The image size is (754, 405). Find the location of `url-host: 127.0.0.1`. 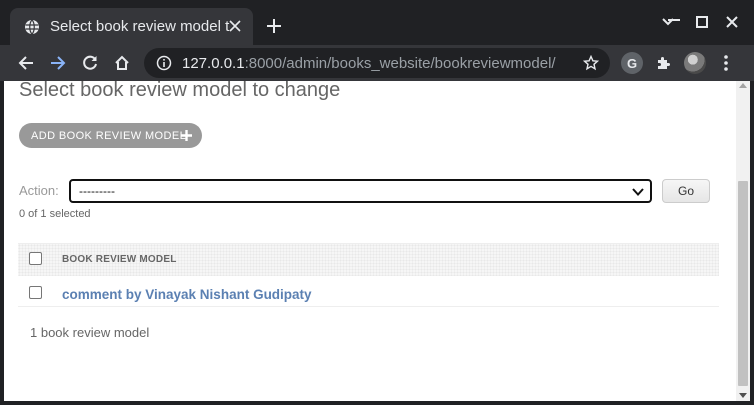

url-host: 127.0.0.1 is located at coordinates (213, 63).